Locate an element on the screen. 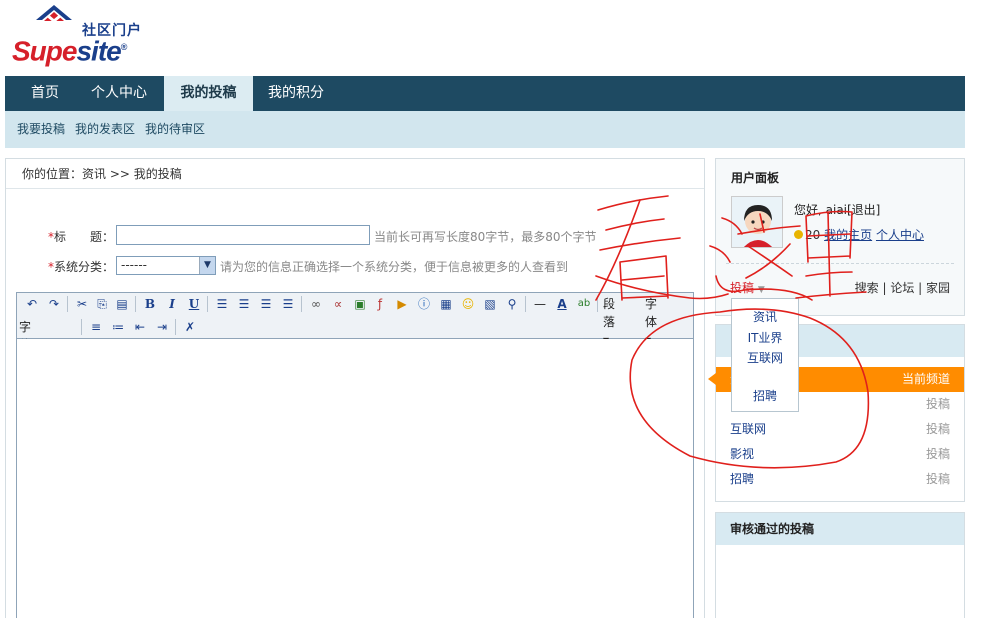  user-links: 20 我的主页 个人中心 is located at coordinates (859, 234).